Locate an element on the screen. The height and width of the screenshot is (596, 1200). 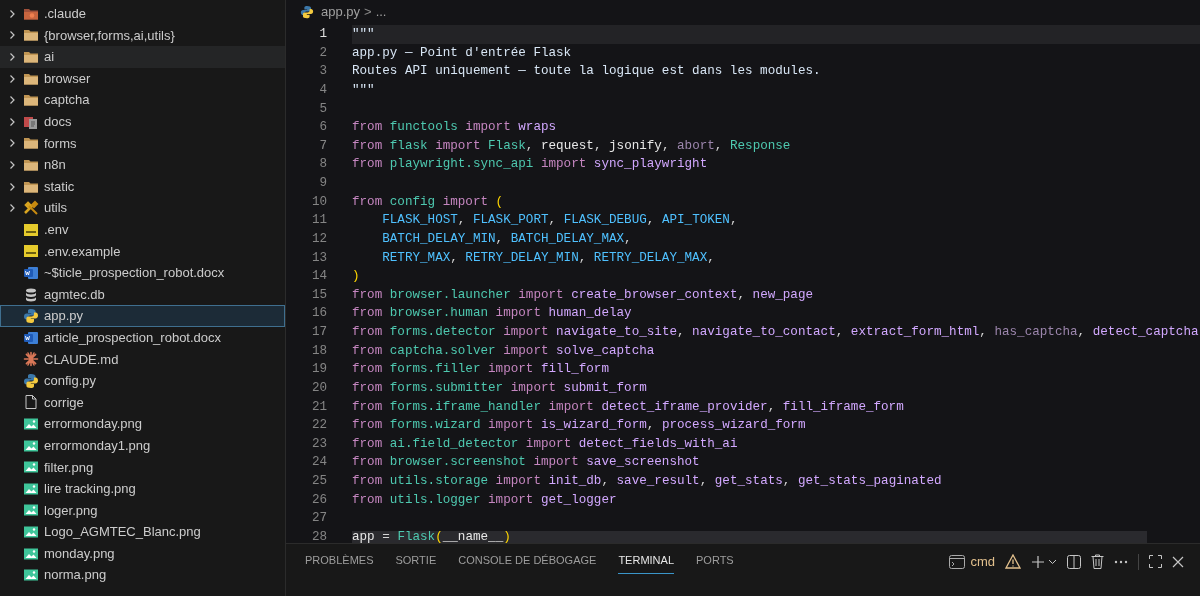
explorer-item: ai is located at coordinates (142, 57).